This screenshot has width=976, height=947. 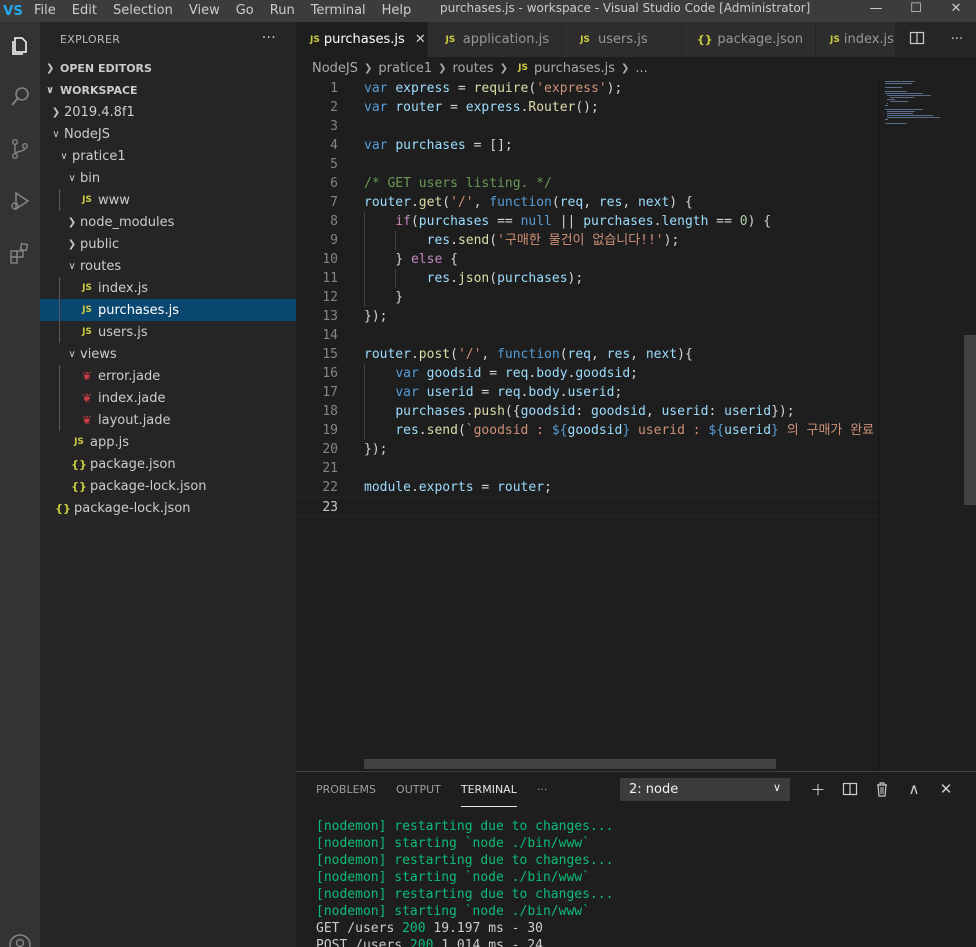 I want to click on tree-file: {} package.json, so click(x=168, y=464).